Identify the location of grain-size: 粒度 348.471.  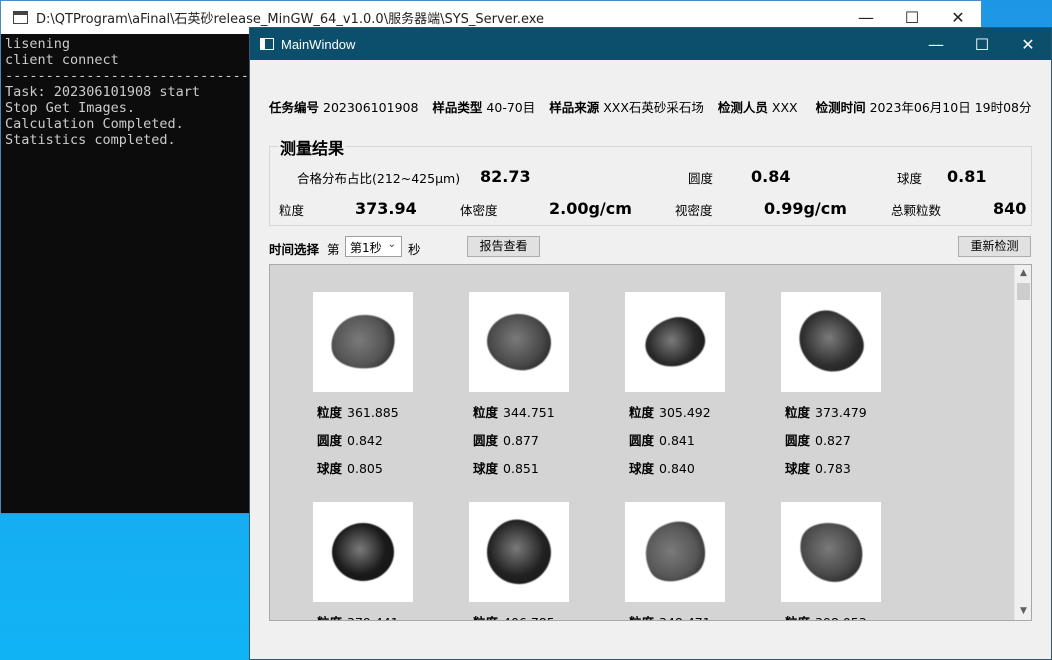
(670, 616).